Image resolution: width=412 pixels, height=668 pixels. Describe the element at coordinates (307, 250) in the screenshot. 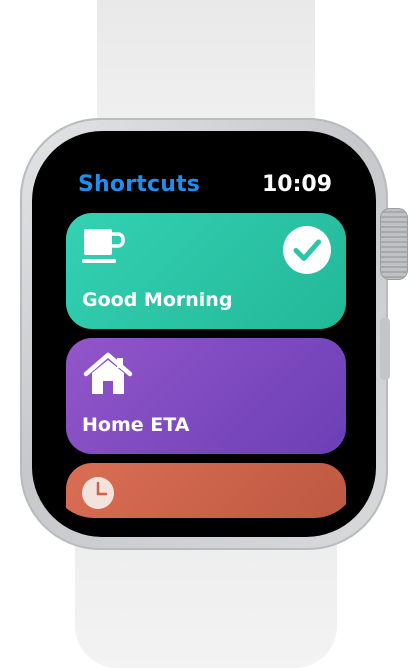

I see `checkmark-icon` at that location.